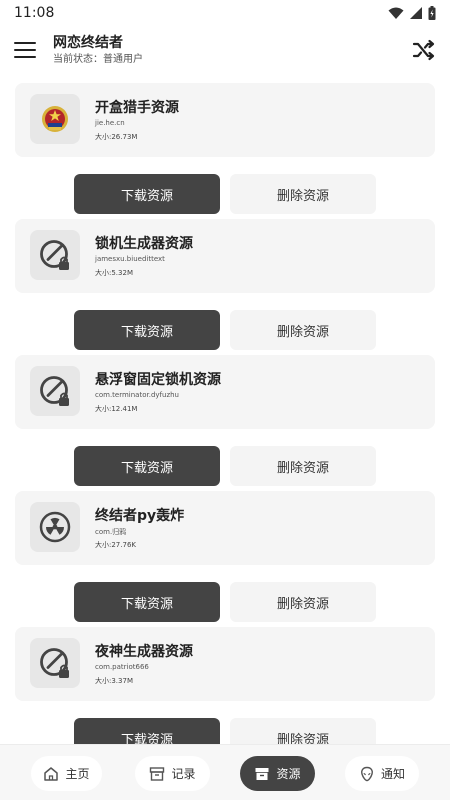 The width and height of the screenshot is (450, 800). I want to click on radiation-icon, so click(55, 527).